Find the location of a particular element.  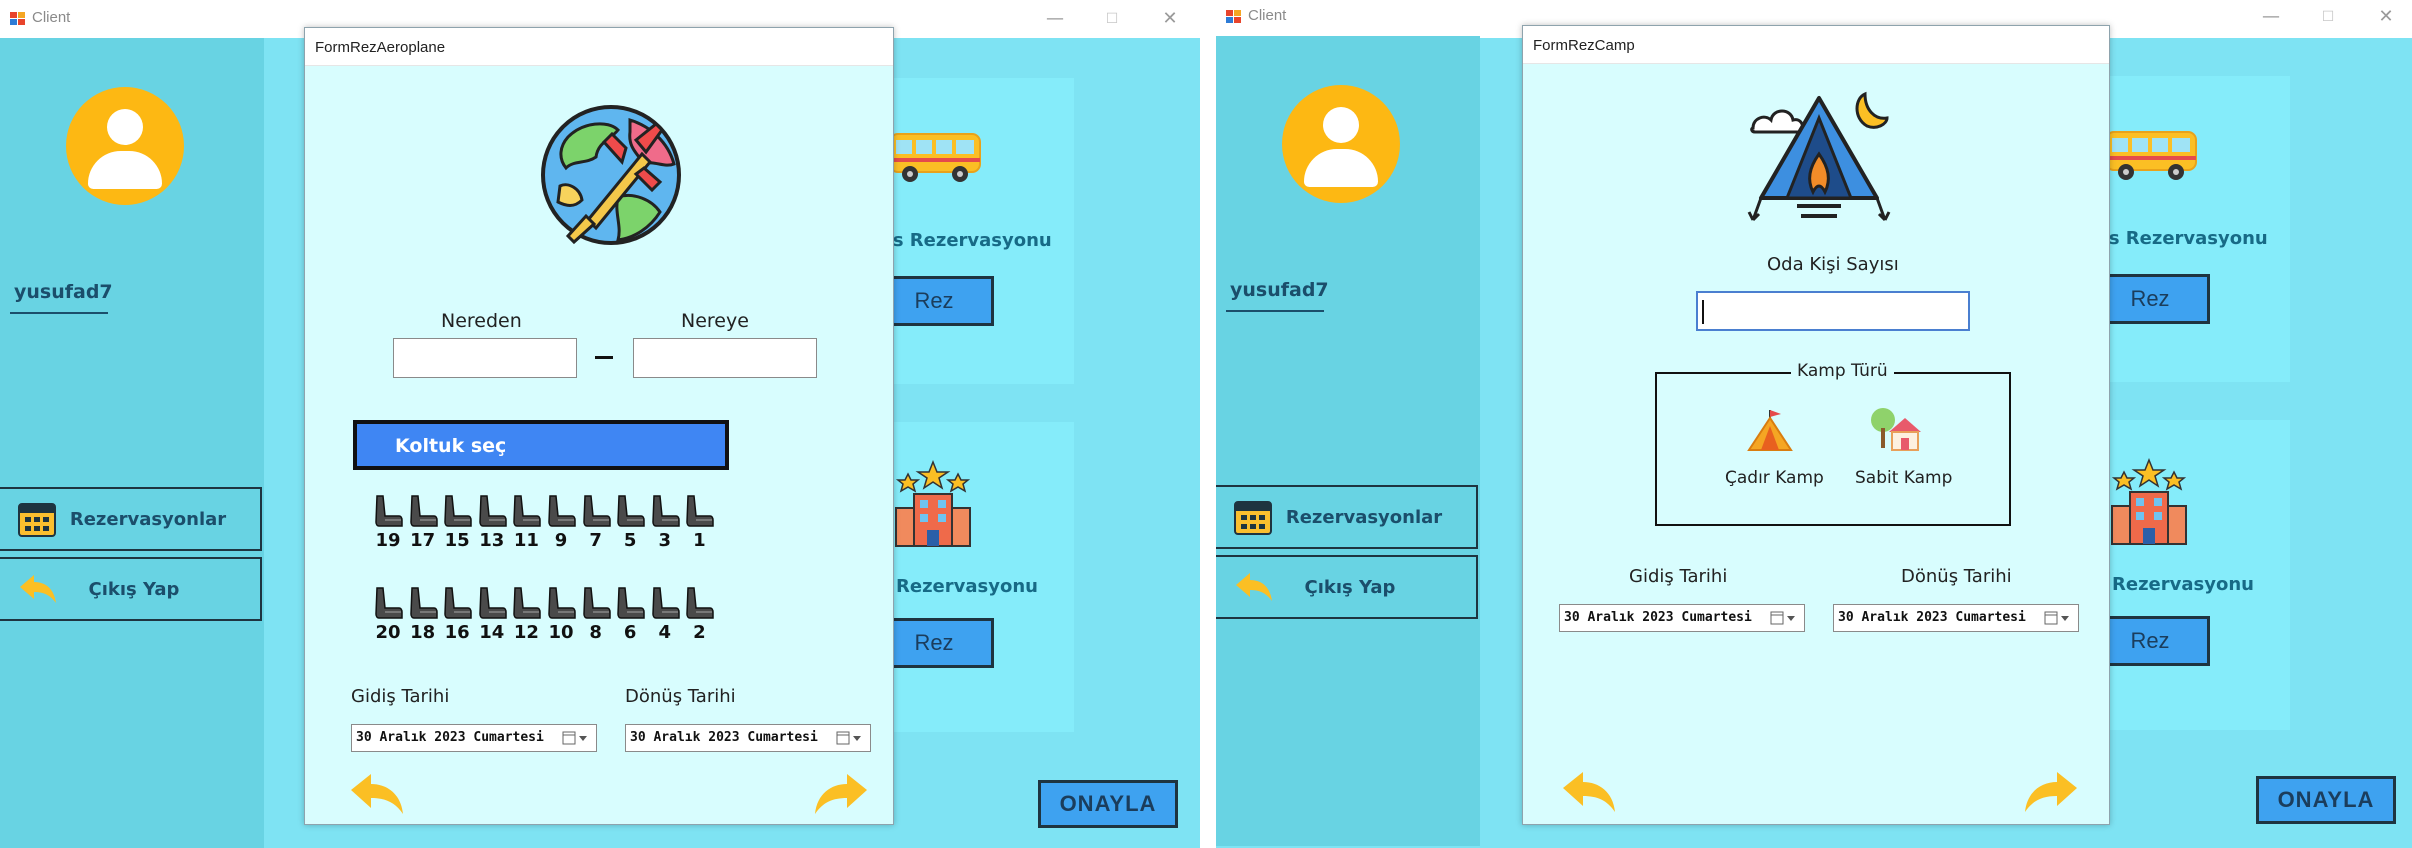

seat-13: 13 is located at coordinates (492, 525).